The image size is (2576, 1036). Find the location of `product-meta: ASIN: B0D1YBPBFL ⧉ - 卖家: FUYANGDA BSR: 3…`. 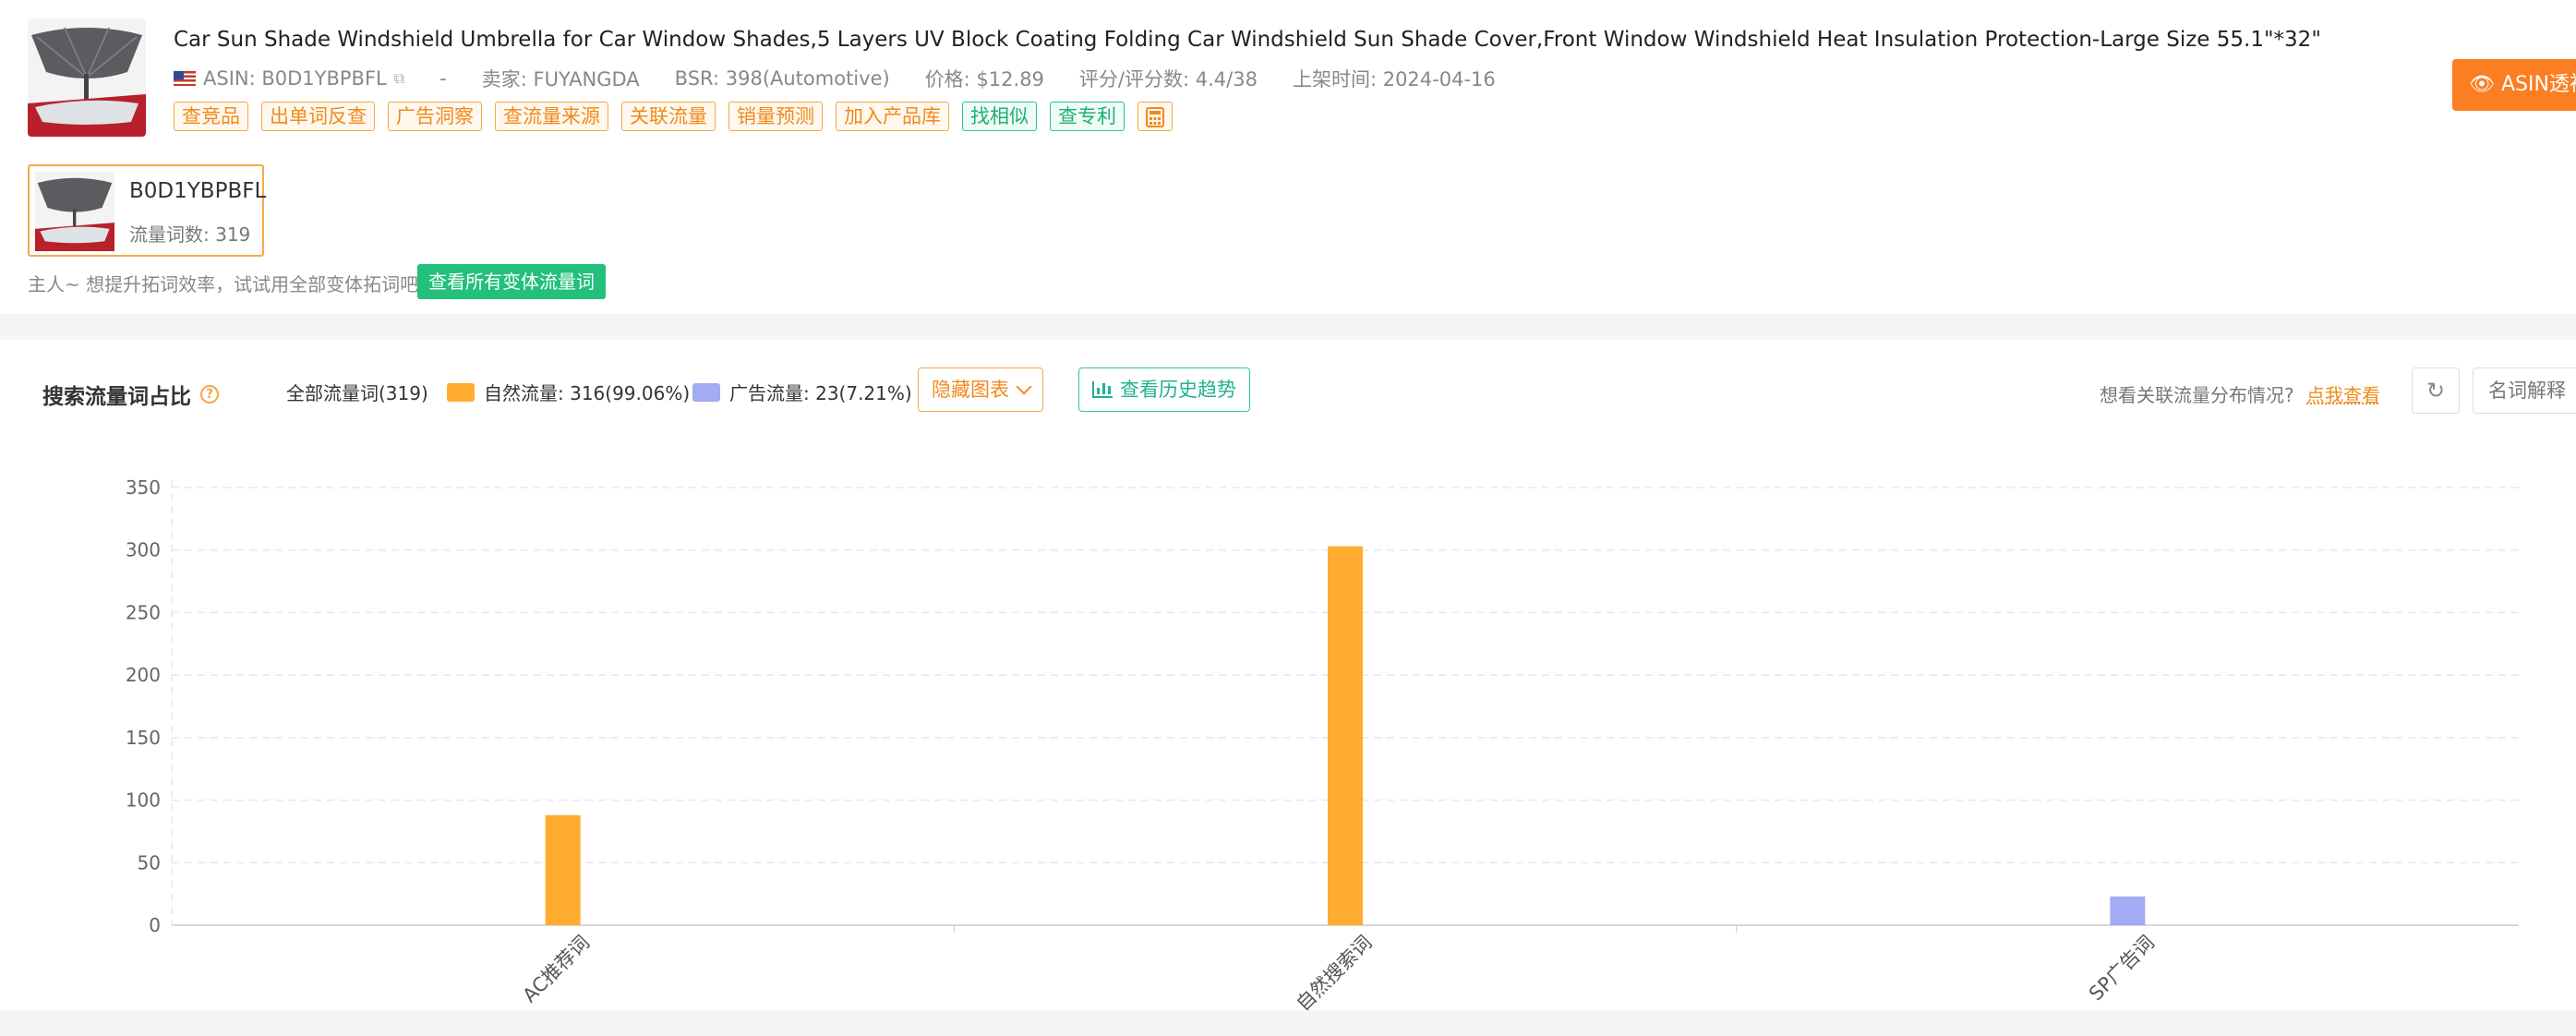

product-meta: ASIN: B0D1YBPBFL ⧉ - 卖家: FUYANGDA BSR: 3… is located at coordinates (852, 78).